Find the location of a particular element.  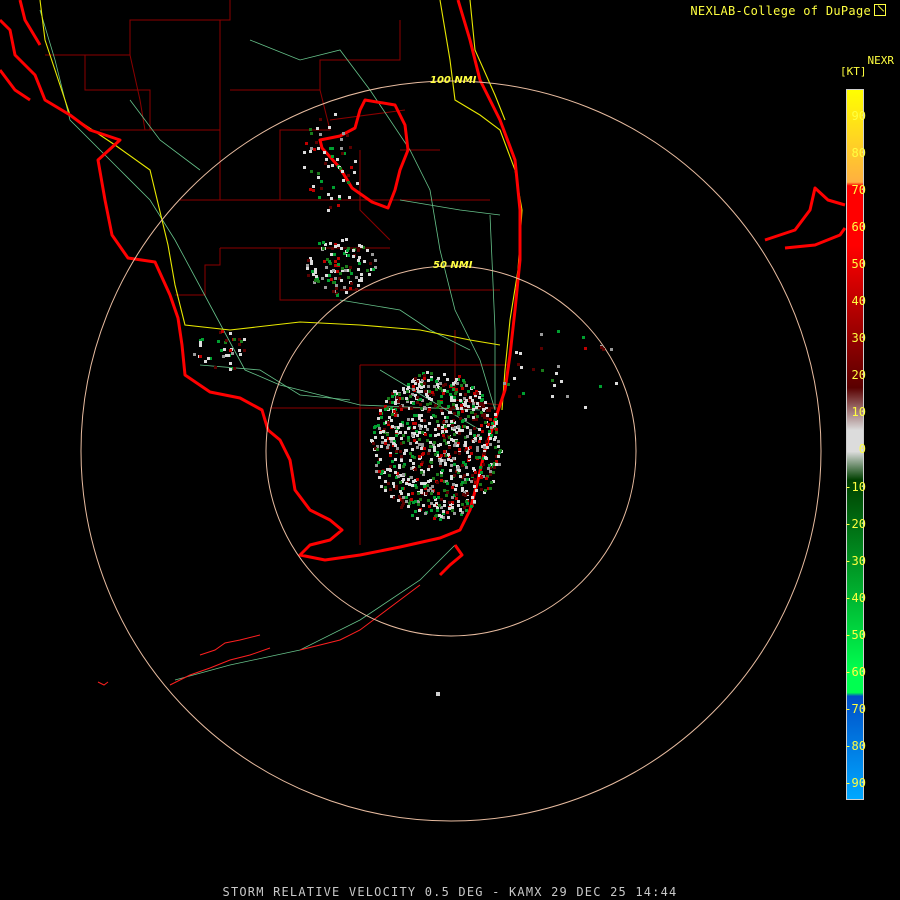

legend-tick: 90 is located at coordinates (858, 116).